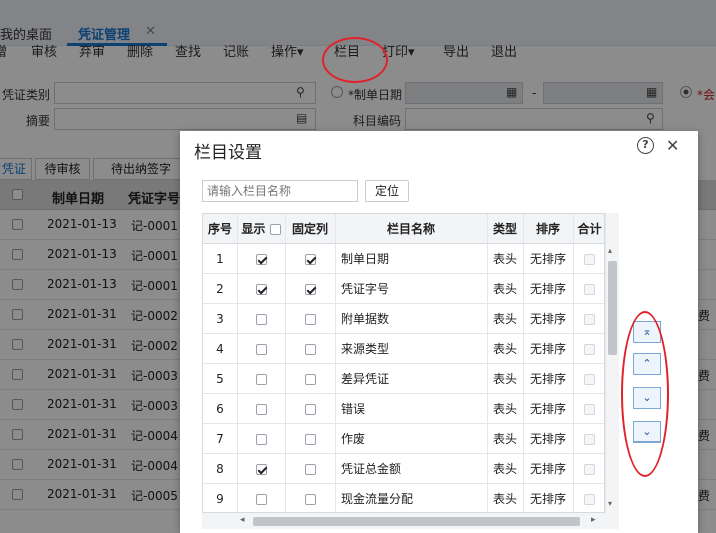  What do you see at coordinates (220, 499) in the screenshot?
I see `row-seq: 9` at bounding box center [220, 499].